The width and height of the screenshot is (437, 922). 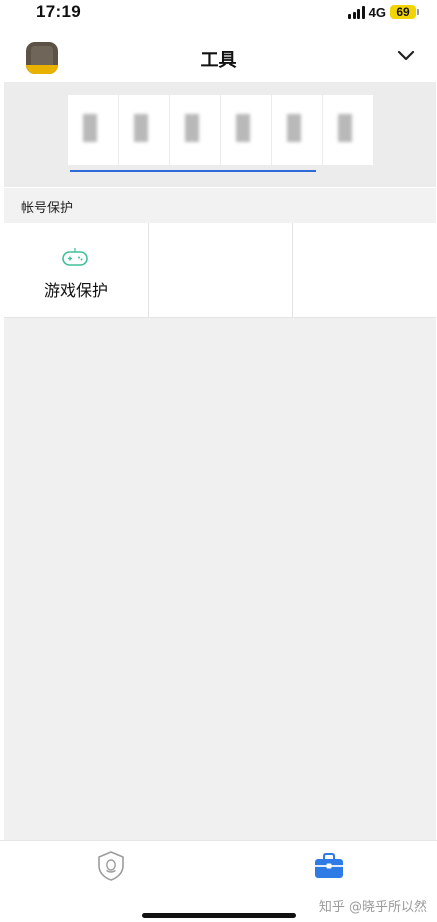 I want to click on gamepad-icon, so click(x=75, y=257).